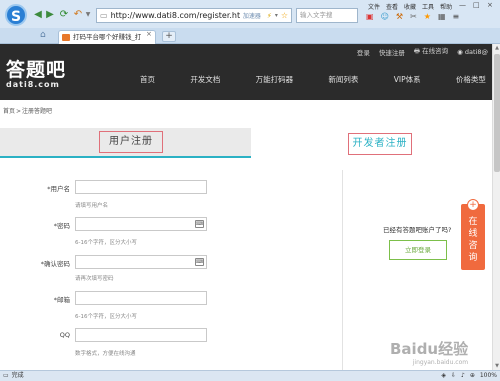 The height and width of the screenshot is (381, 500). Describe the element at coordinates (35, 188) in the screenshot. I see `username-label: *用户名` at that location.